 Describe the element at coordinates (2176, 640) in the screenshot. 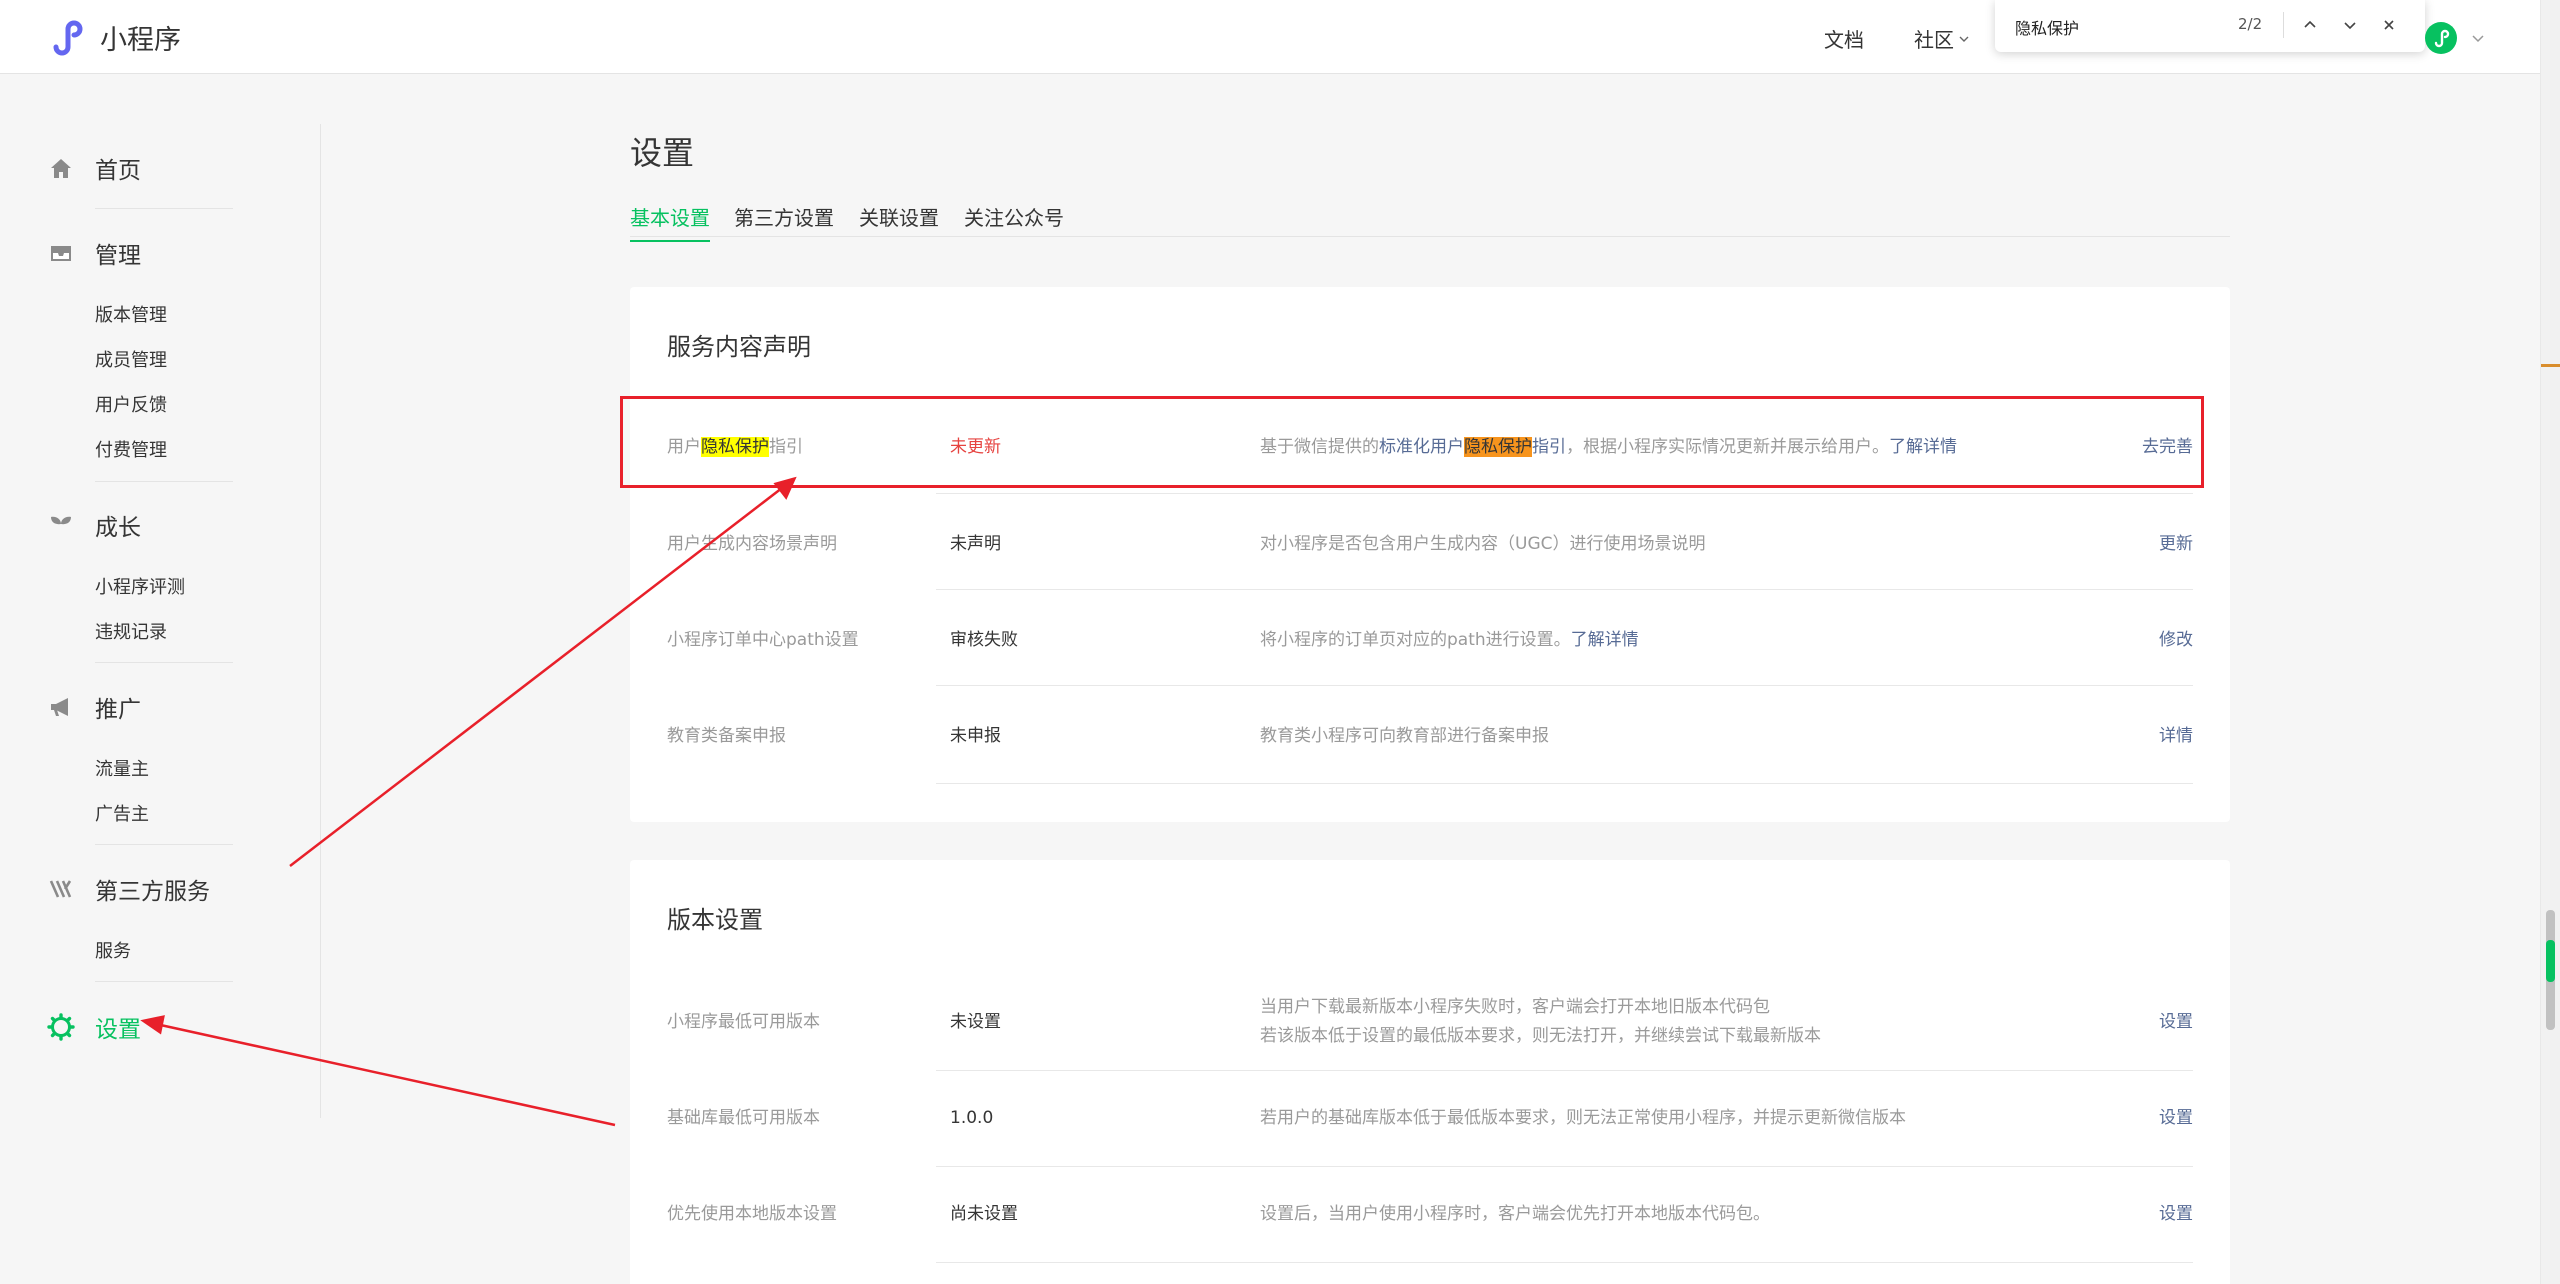

I see `modify-button: 修改` at that location.